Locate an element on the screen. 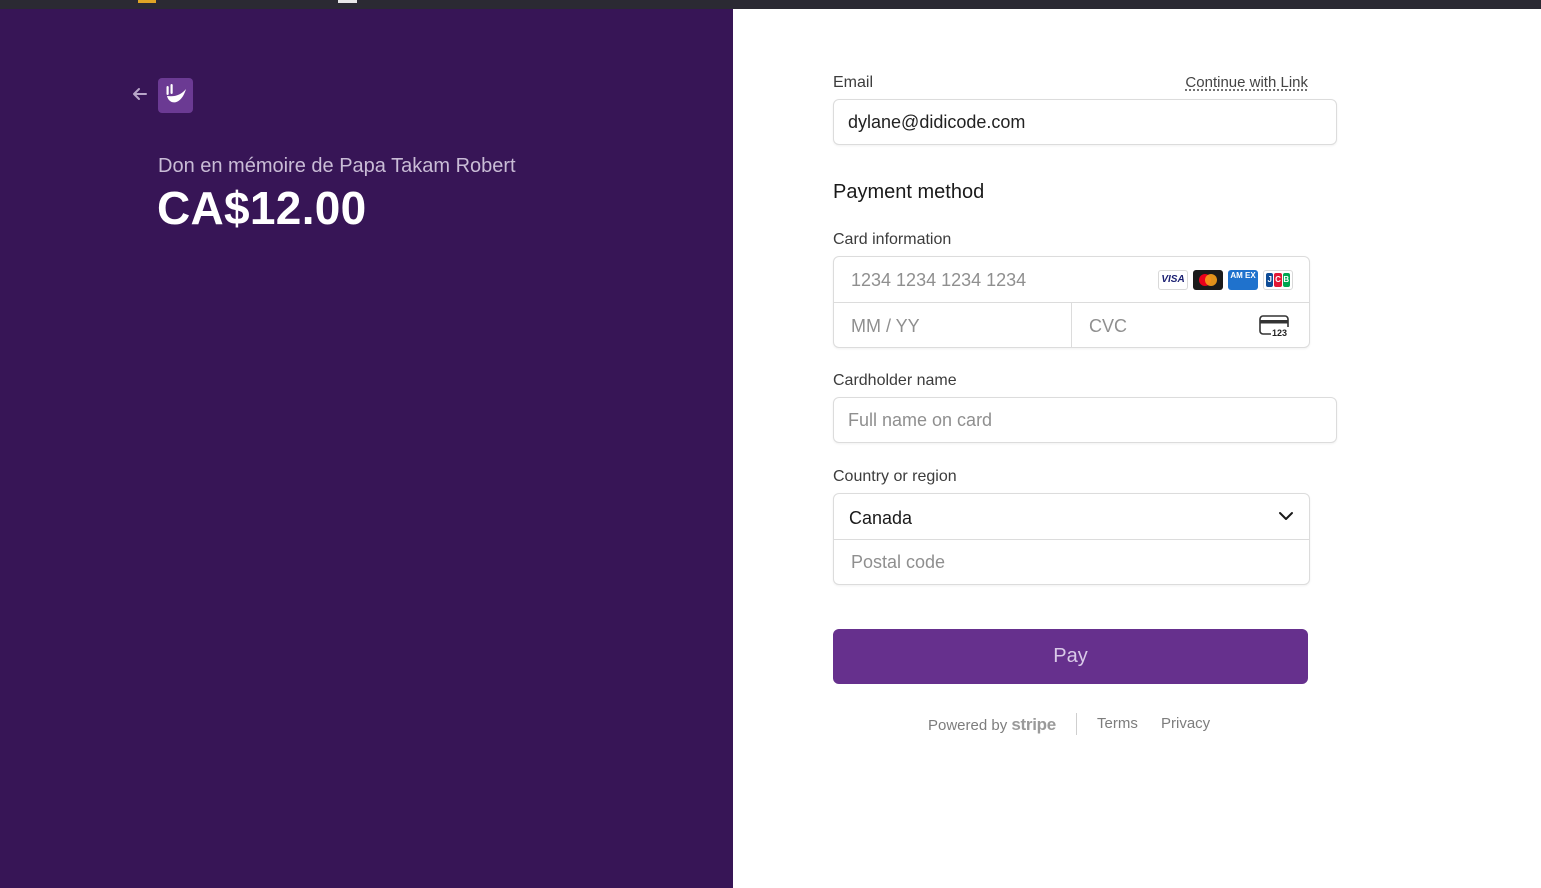 The image size is (1541, 888). amex-icon: AM EX is located at coordinates (1243, 280).